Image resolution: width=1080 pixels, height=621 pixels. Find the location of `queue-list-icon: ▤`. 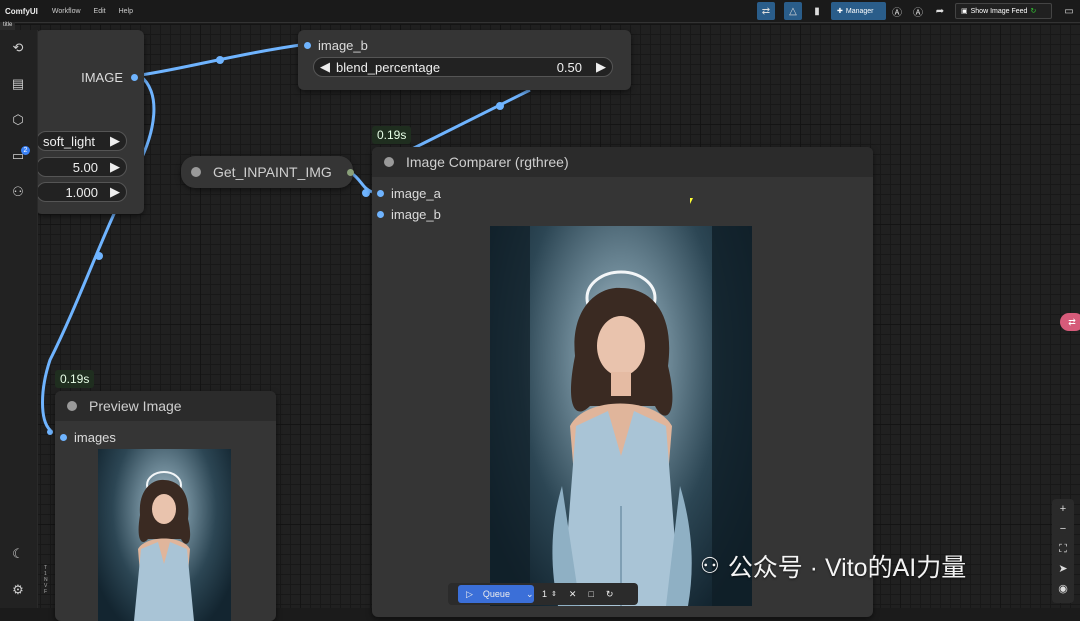

queue-list-icon: ▤ is located at coordinates (18, 84).